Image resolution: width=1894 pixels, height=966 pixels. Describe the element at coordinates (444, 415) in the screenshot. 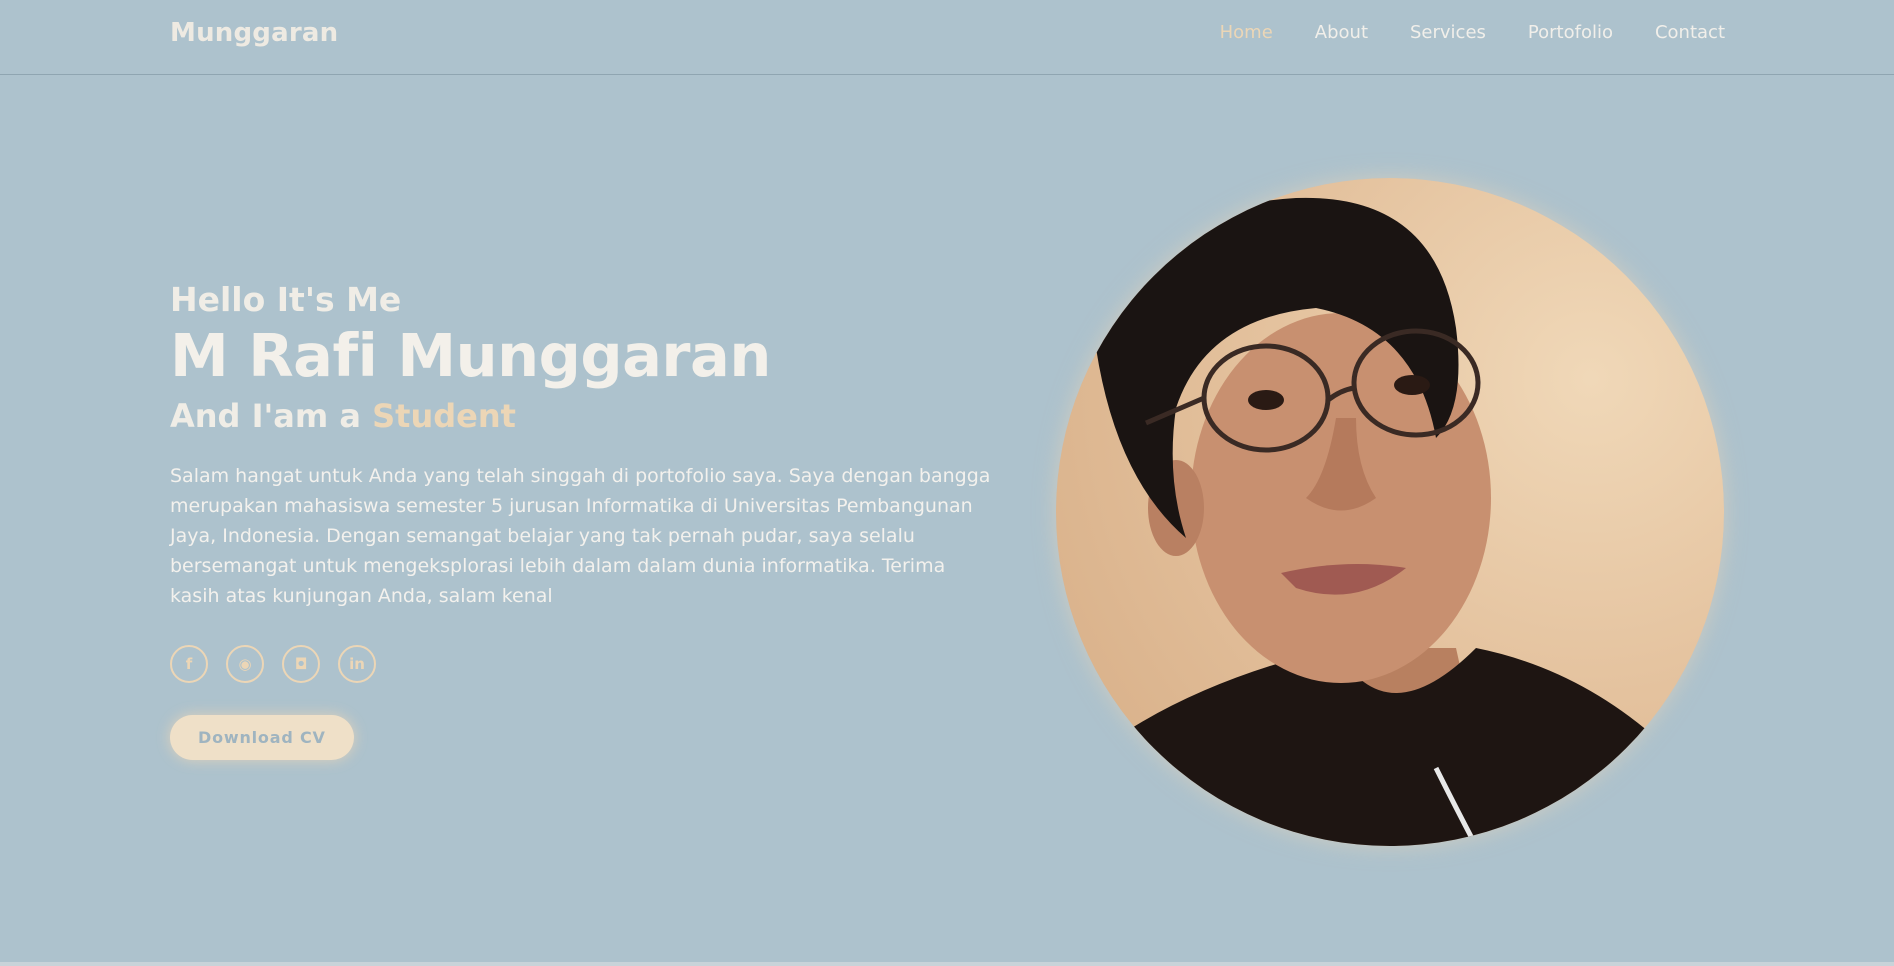

I see `role-accent: Student` at that location.